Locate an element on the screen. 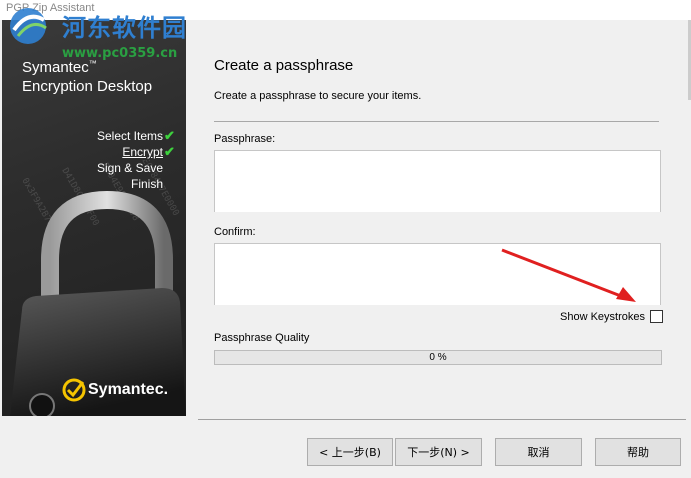 This screenshot has width=691, height=478. watermark-logo-icon is located at coordinates (28, 26).